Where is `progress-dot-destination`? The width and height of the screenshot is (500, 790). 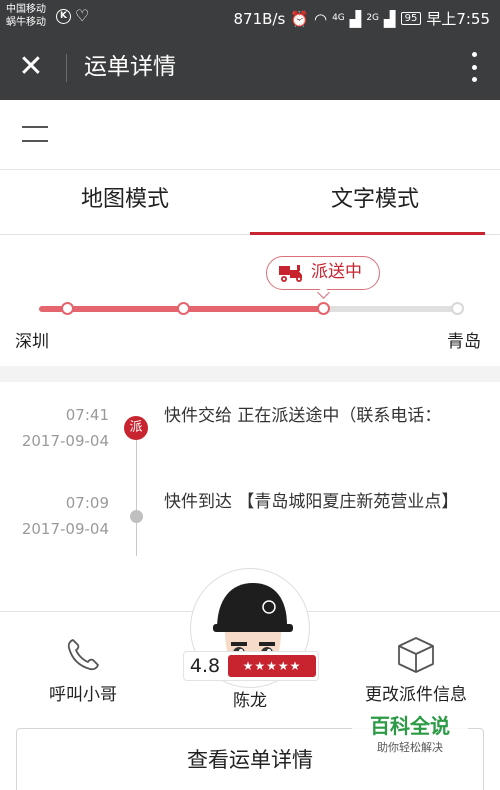 progress-dot-destination is located at coordinates (457, 308).